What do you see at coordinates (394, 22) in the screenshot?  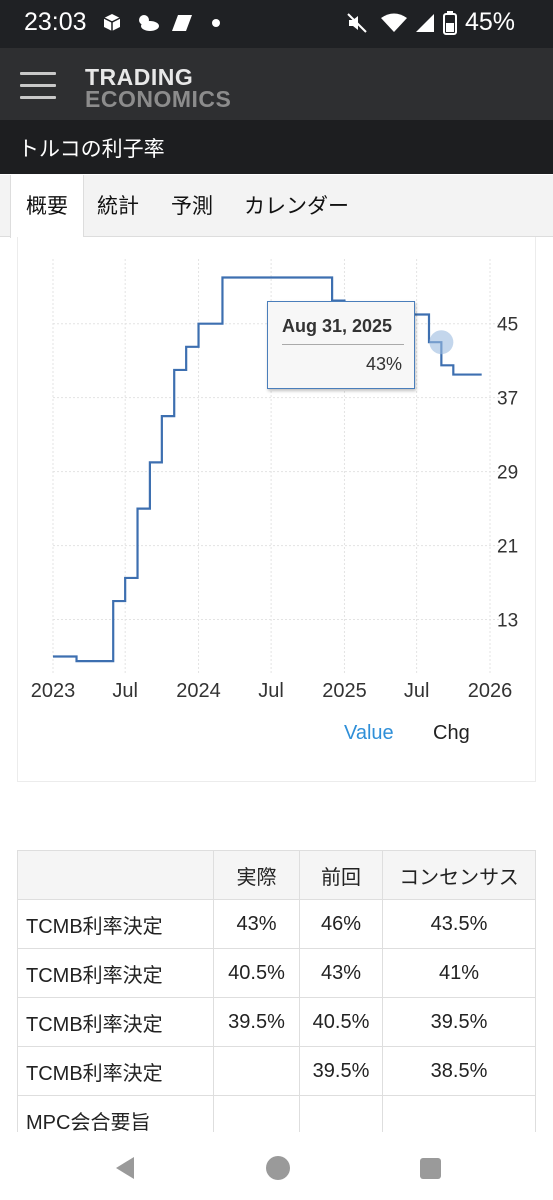 I see `wifi-icon` at bounding box center [394, 22].